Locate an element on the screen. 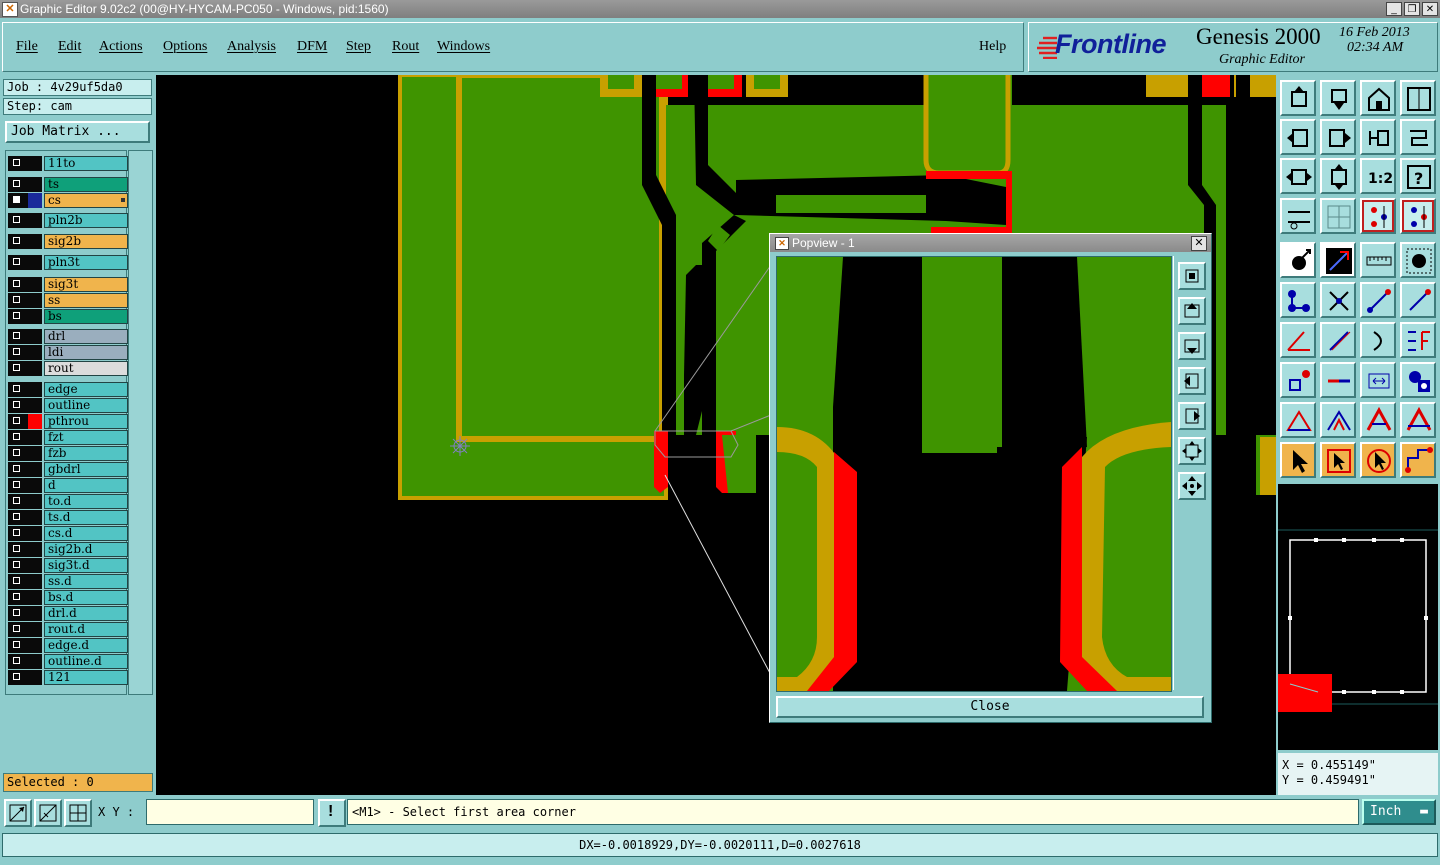 This screenshot has width=1440, height=865. layer-name: drl is located at coordinates (86, 336).